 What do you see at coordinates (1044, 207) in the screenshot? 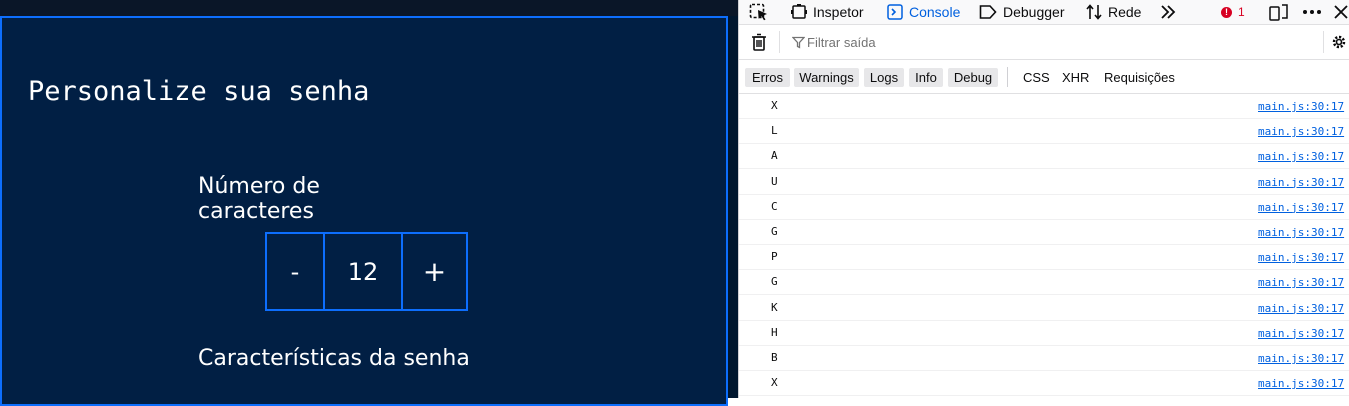
I see `console-log-row: Cmain.js:30:17` at bounding box center [1044, 207].